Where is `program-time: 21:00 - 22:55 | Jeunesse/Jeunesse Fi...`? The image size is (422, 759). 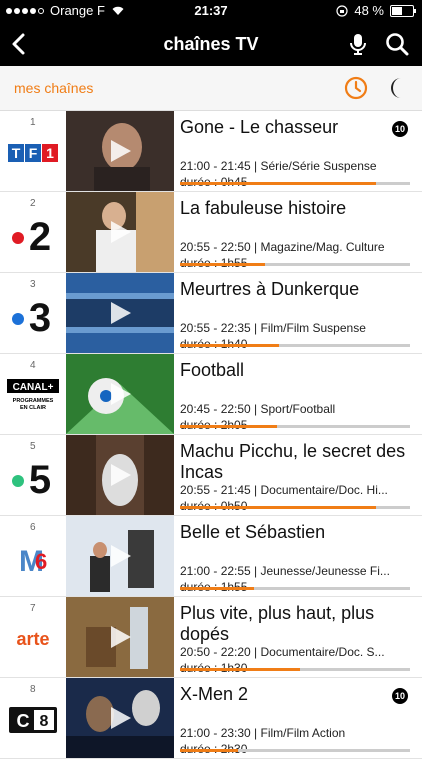 program-time: 21:00 - 22:55 | Jeunesse/Jeunesse Fi... is located at coordinates (285, 571).